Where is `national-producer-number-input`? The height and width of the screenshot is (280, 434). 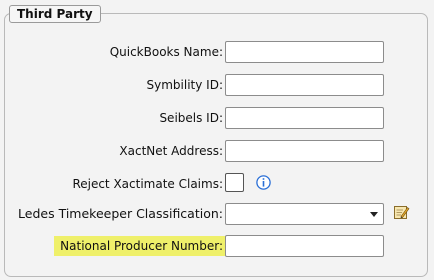
national-producer-number-input is located at coordinates (304, 246).